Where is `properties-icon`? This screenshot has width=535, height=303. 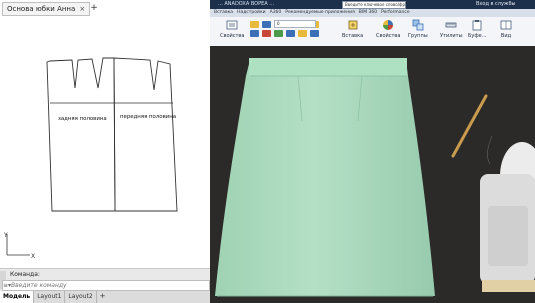
properties-icon is located at coordinates (232, 25).